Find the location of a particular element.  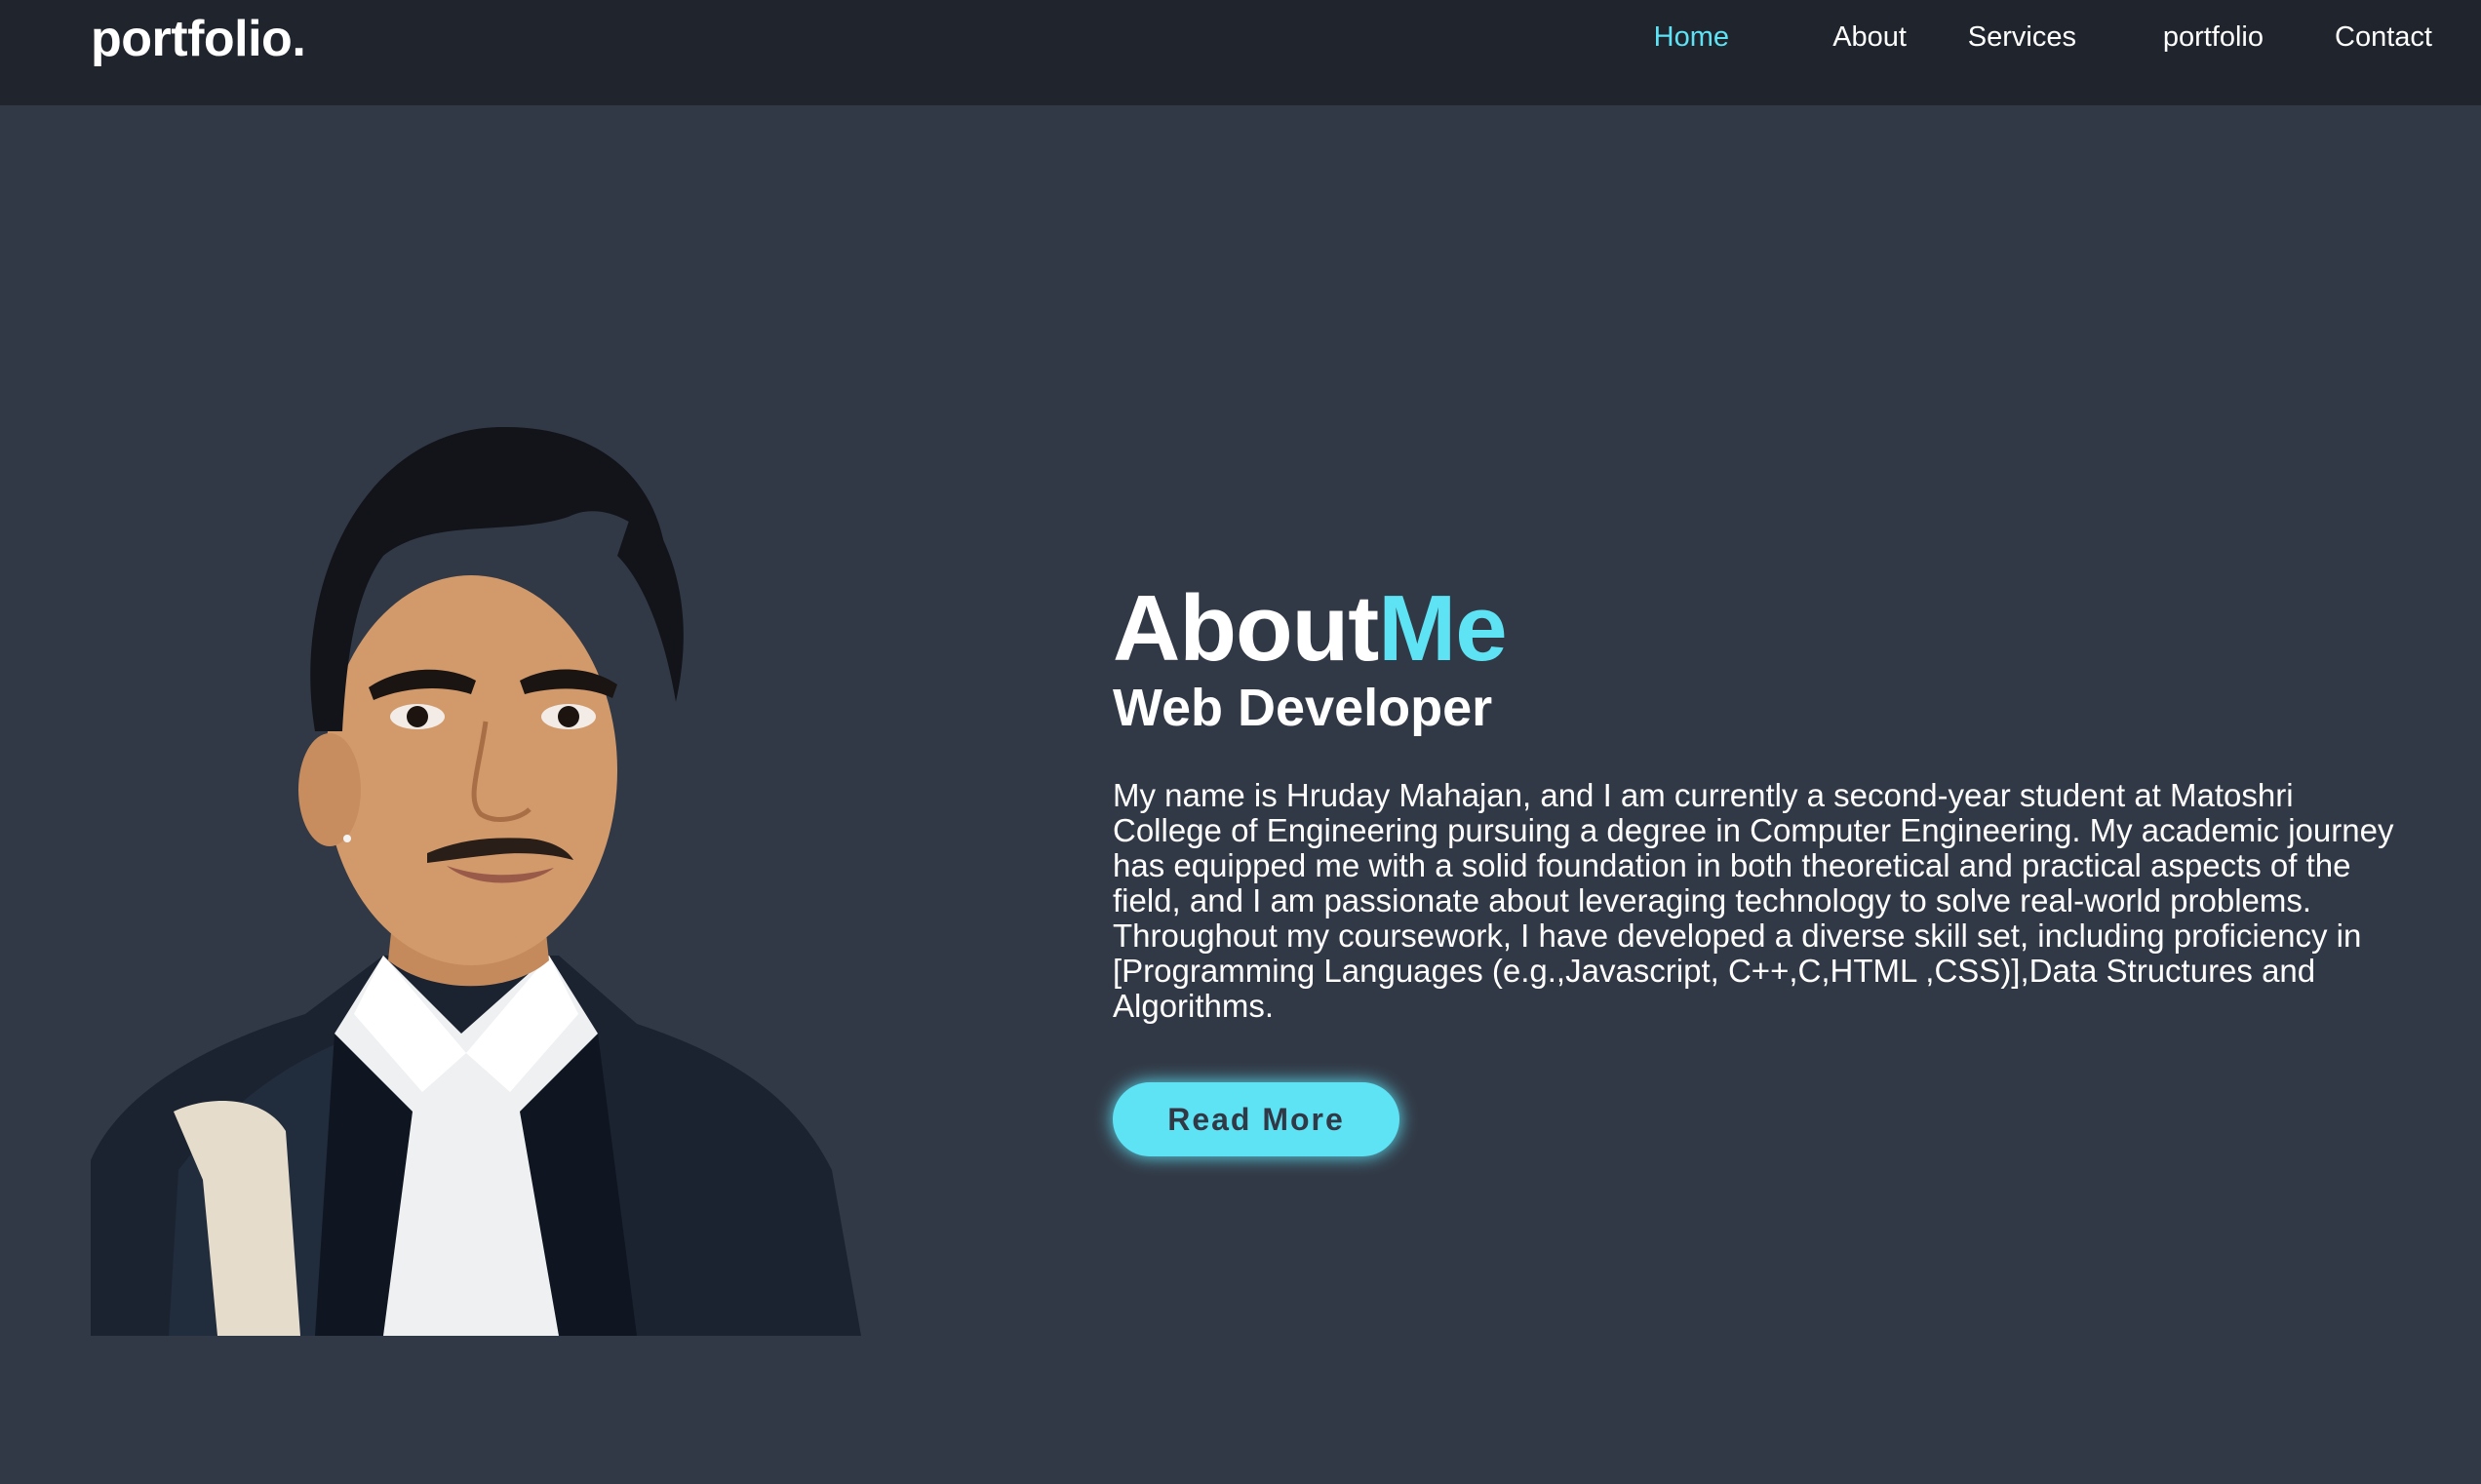

nav-contact: Contact is located at coordinates (2383, 37).